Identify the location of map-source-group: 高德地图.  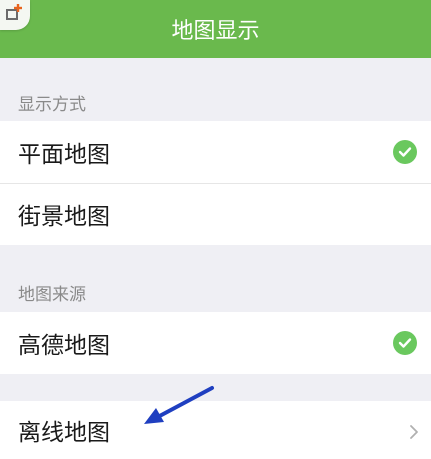
(215, 343).